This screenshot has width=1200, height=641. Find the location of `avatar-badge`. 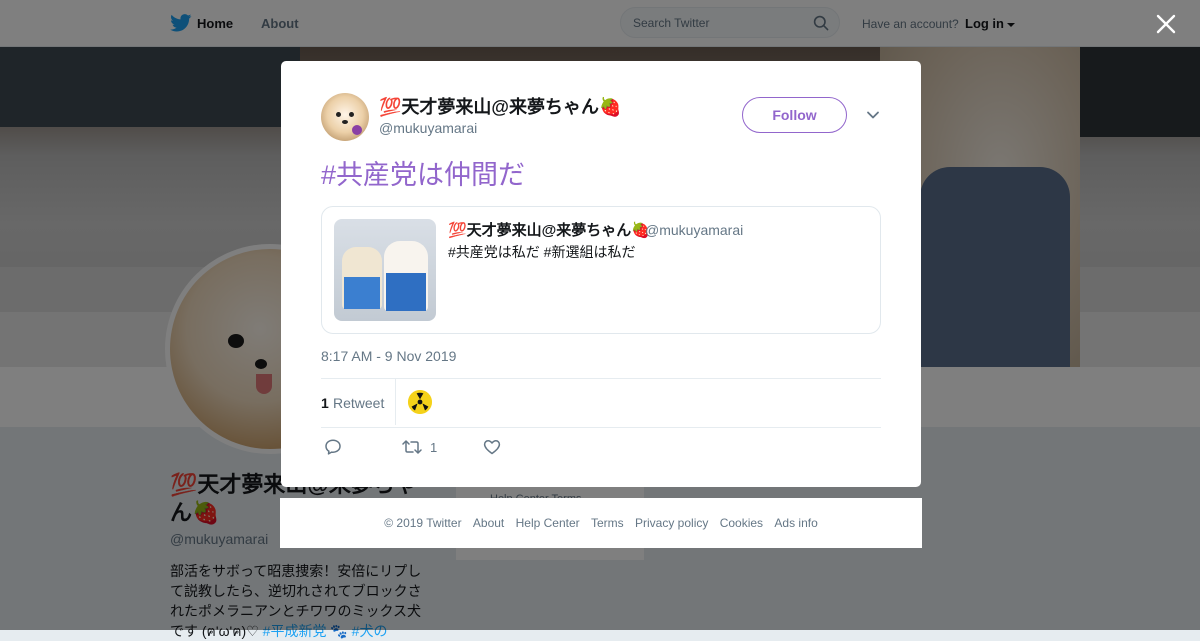

avatar-badge is located at coordinates (357, 130).